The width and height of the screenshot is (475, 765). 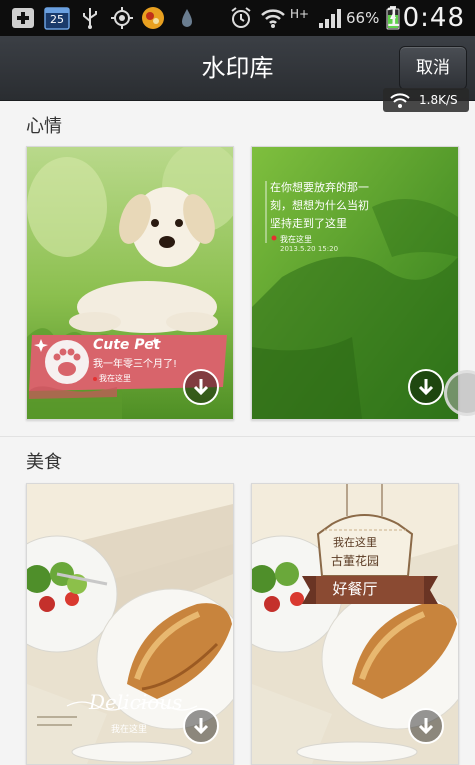 I want to click on watermark-pet-name: Cute Pet, so click(x=127, y=345).